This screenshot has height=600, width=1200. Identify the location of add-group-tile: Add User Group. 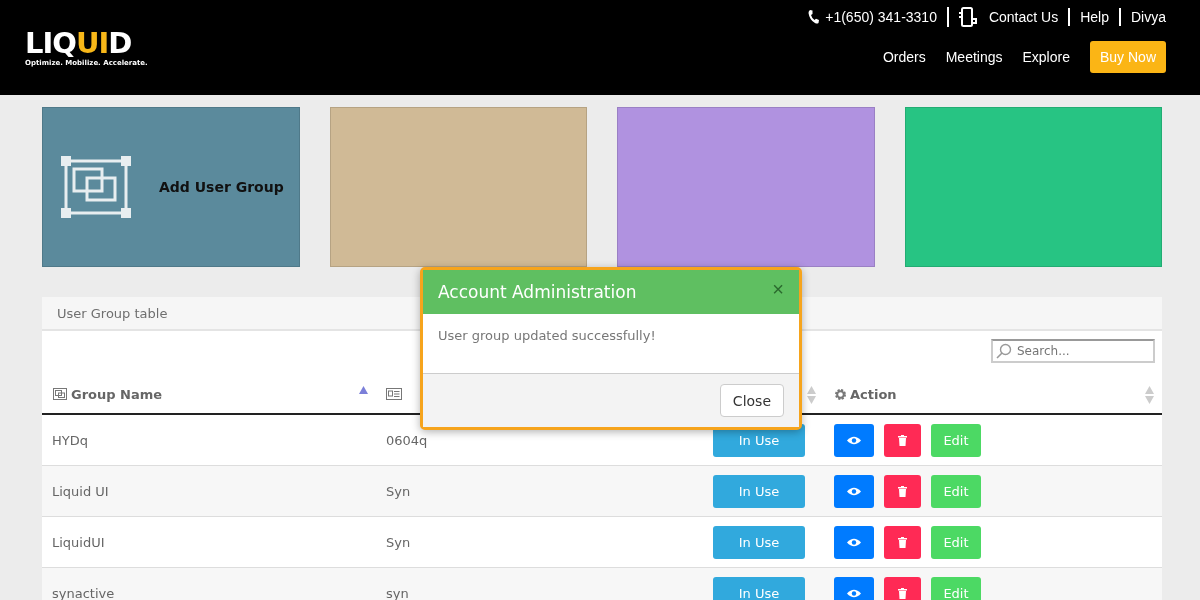
(171, 187).